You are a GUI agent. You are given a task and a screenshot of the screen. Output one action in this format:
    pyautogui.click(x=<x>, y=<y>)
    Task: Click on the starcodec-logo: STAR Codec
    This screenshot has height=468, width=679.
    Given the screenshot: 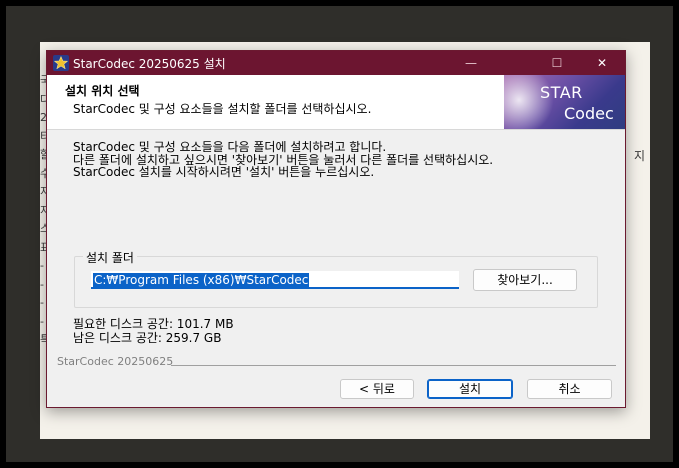 What is the action you would take?
    pyautogui.click(x=564, y=102)
    